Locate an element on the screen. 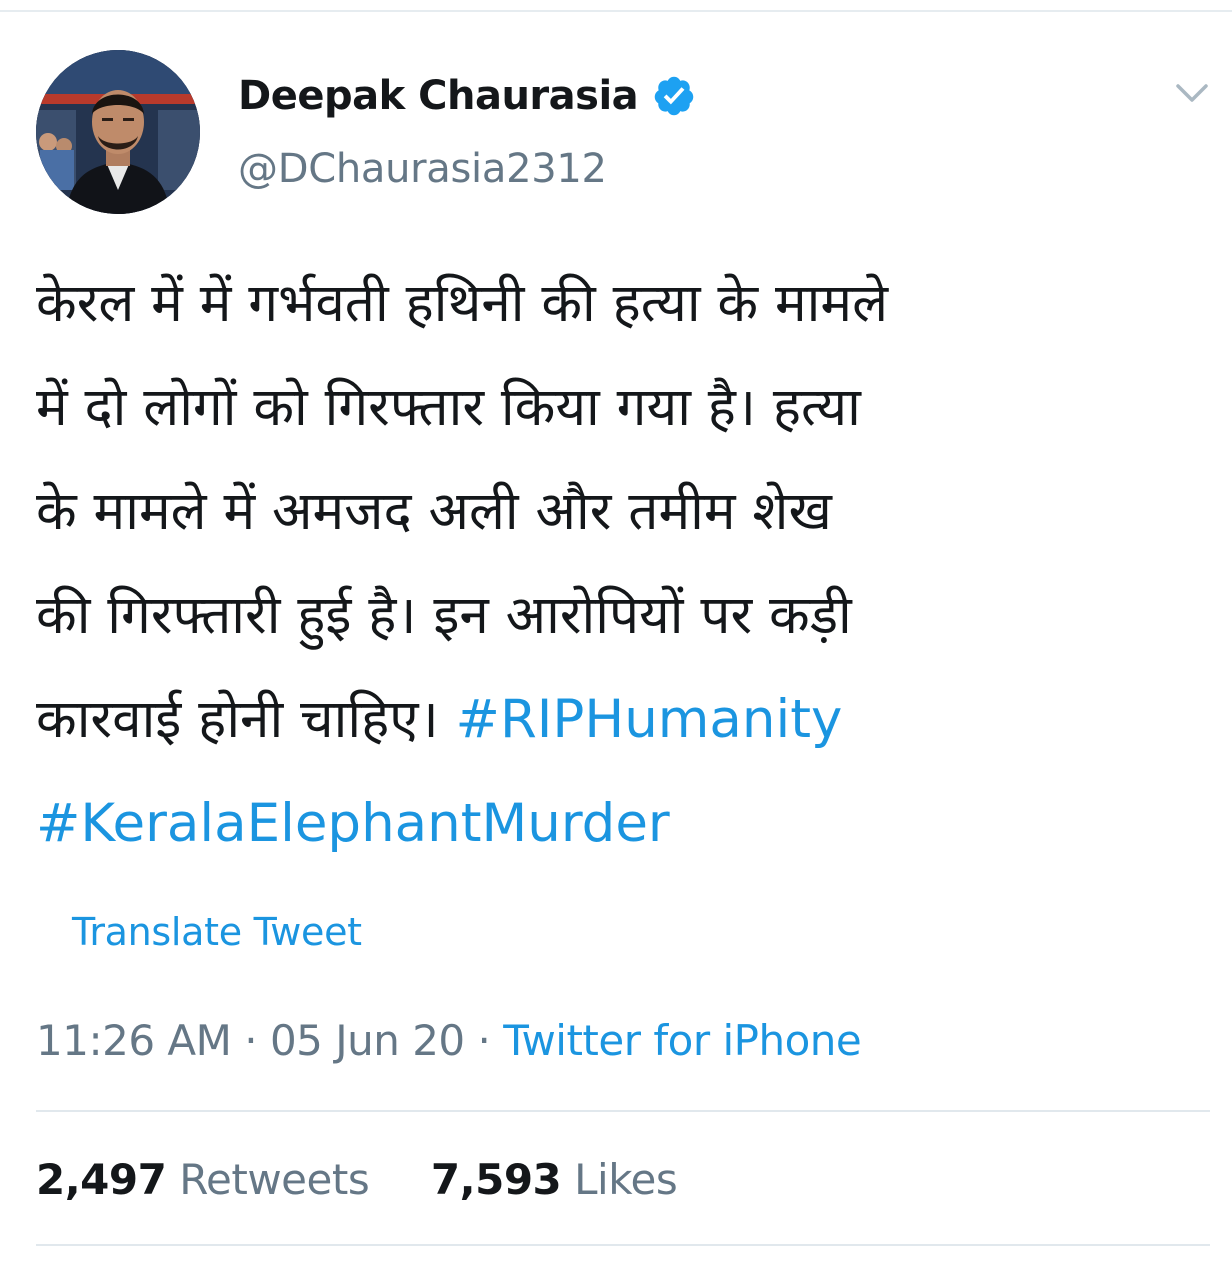 This screenshot has height=1280, width=1232. tweet-text-segment: कारवाई होनी चाहिए। is located at coordinates (246, 719).